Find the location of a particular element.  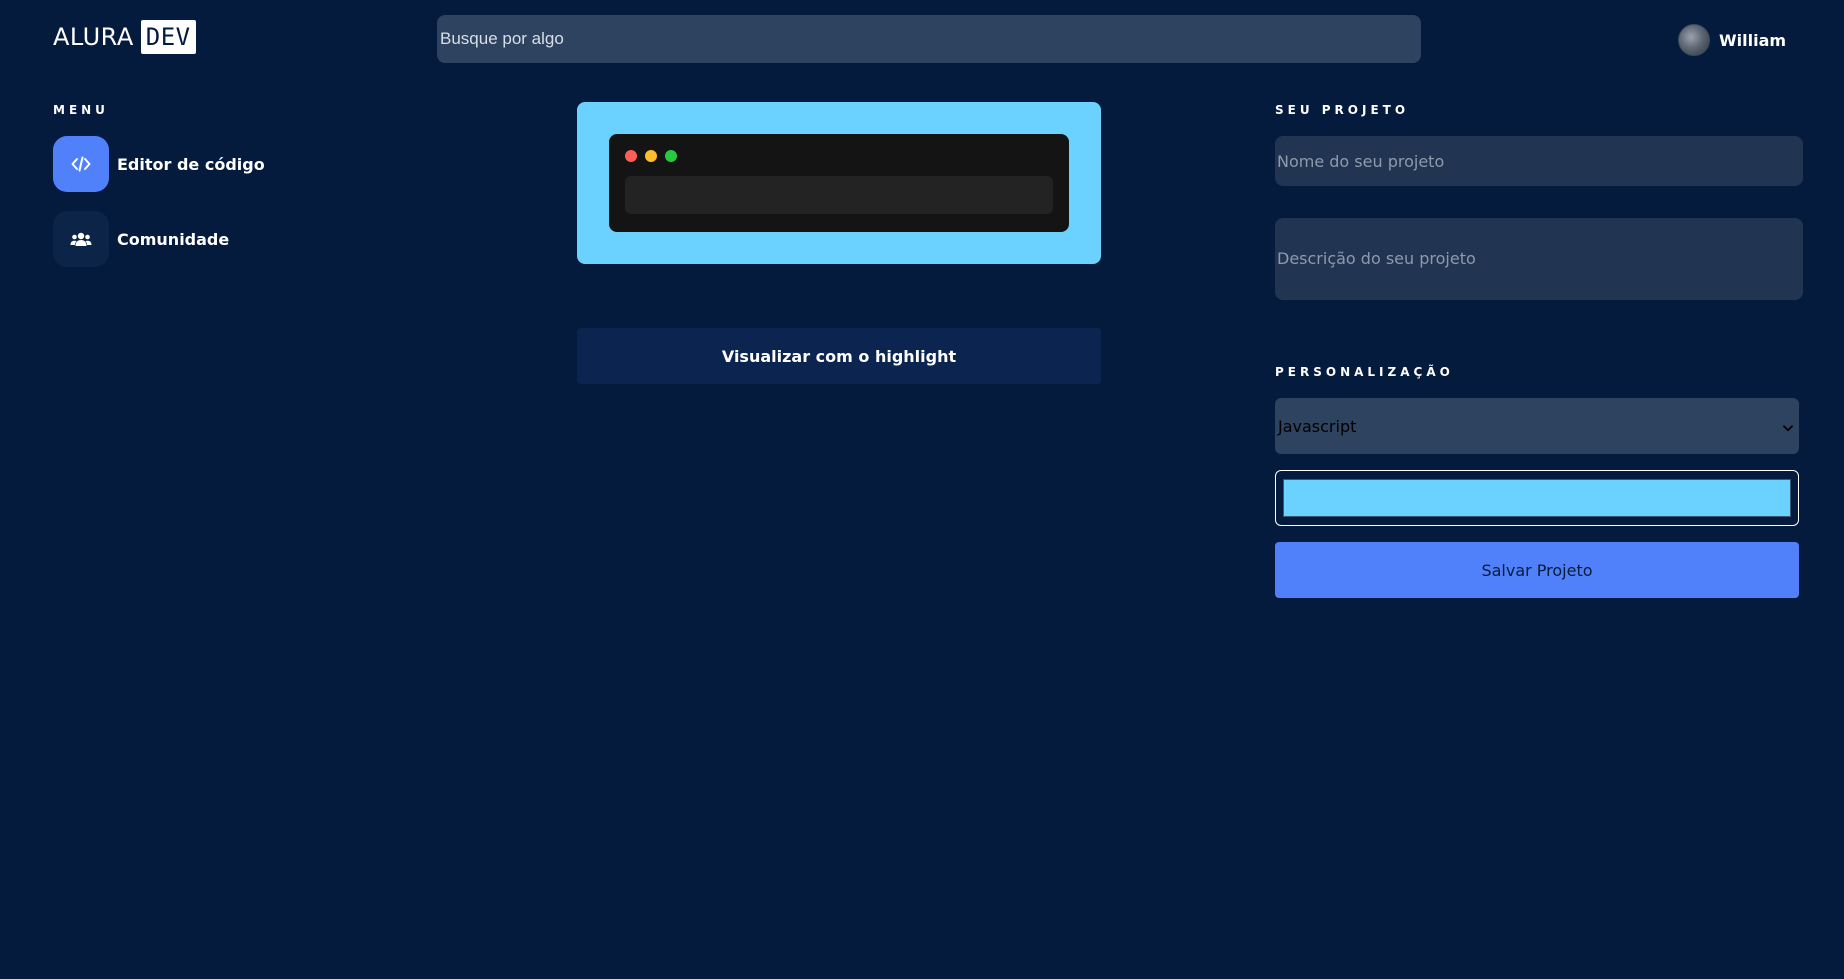

sidebar-item-label: Comunidade is located at coordinates (173, 239).